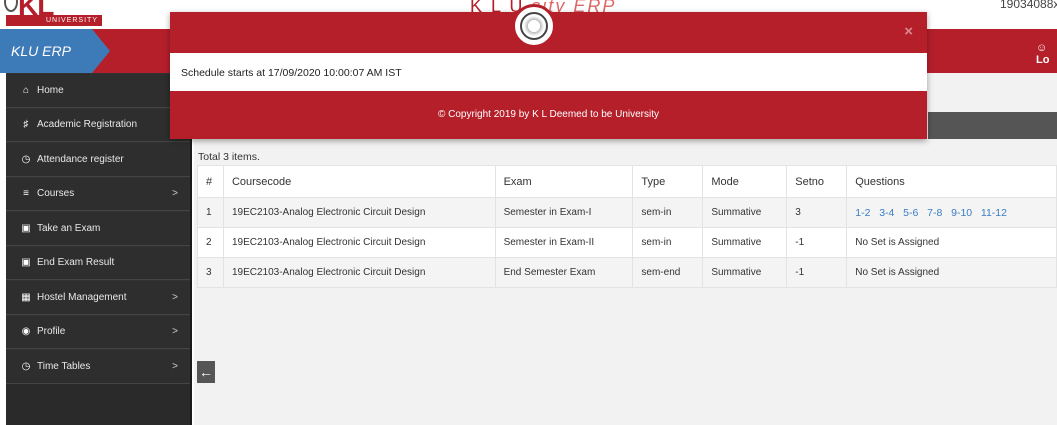 The width and height of the screenshot is (1057, 425). What do you see at coordinates (1042, 48) in the screenshot?
I see `users-icon: ☺` at bounding box center [1042, 48].